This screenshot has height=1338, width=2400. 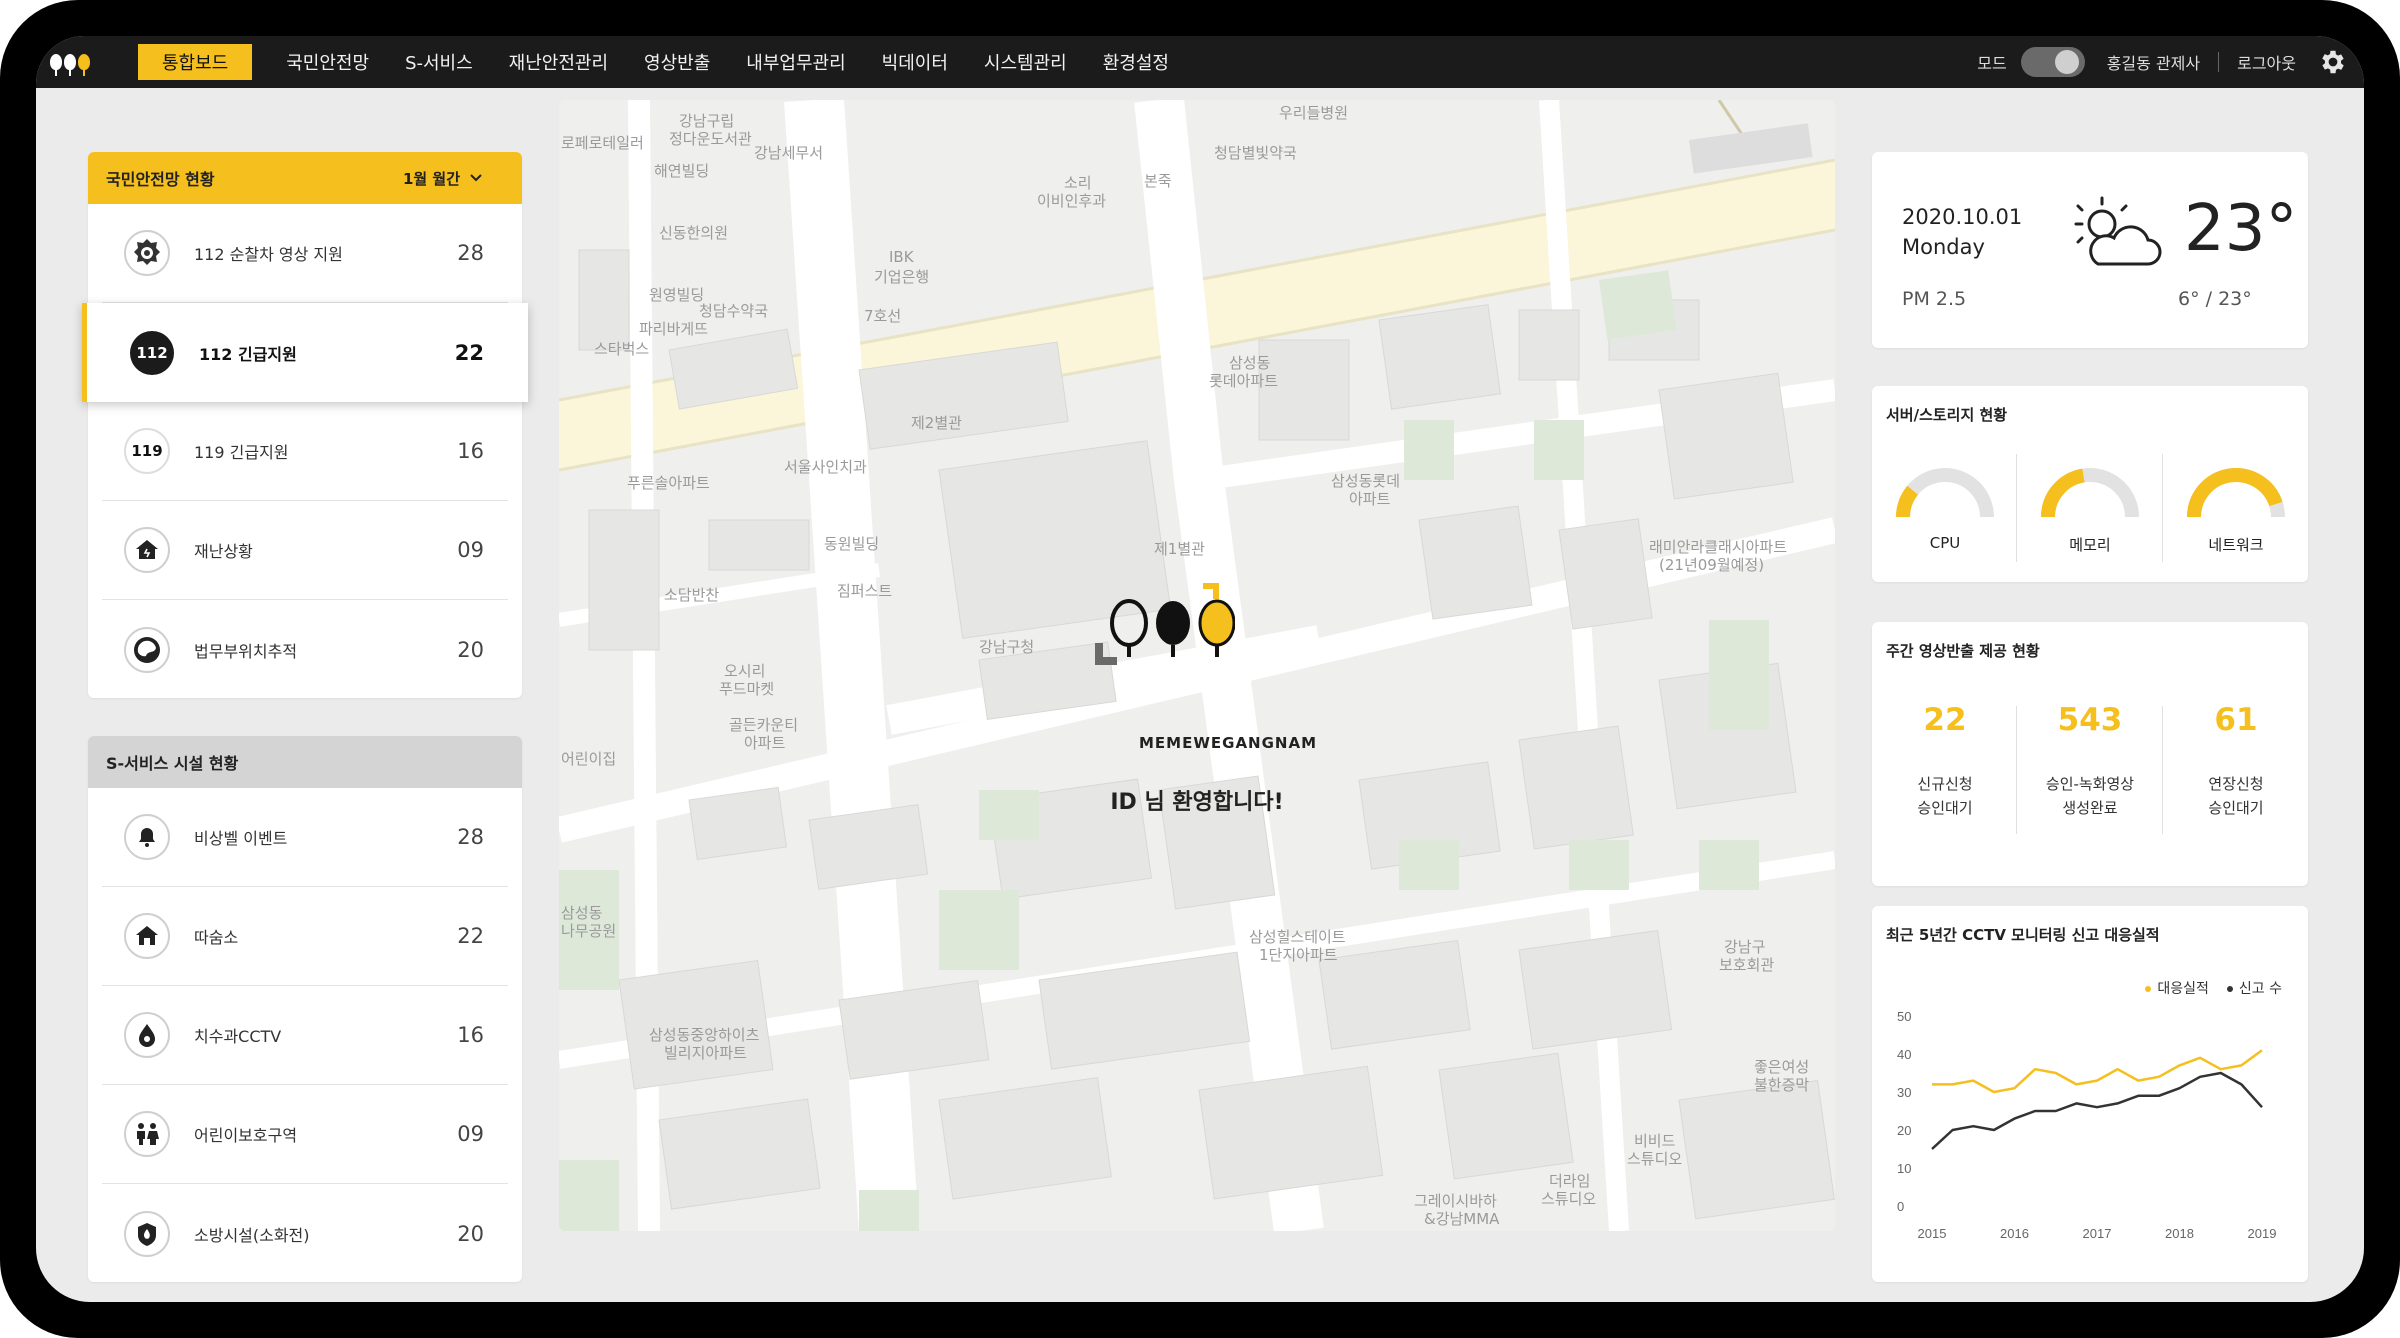 I want to click on menu-item-settings: 환경설정, so click(x=1136, y=62).